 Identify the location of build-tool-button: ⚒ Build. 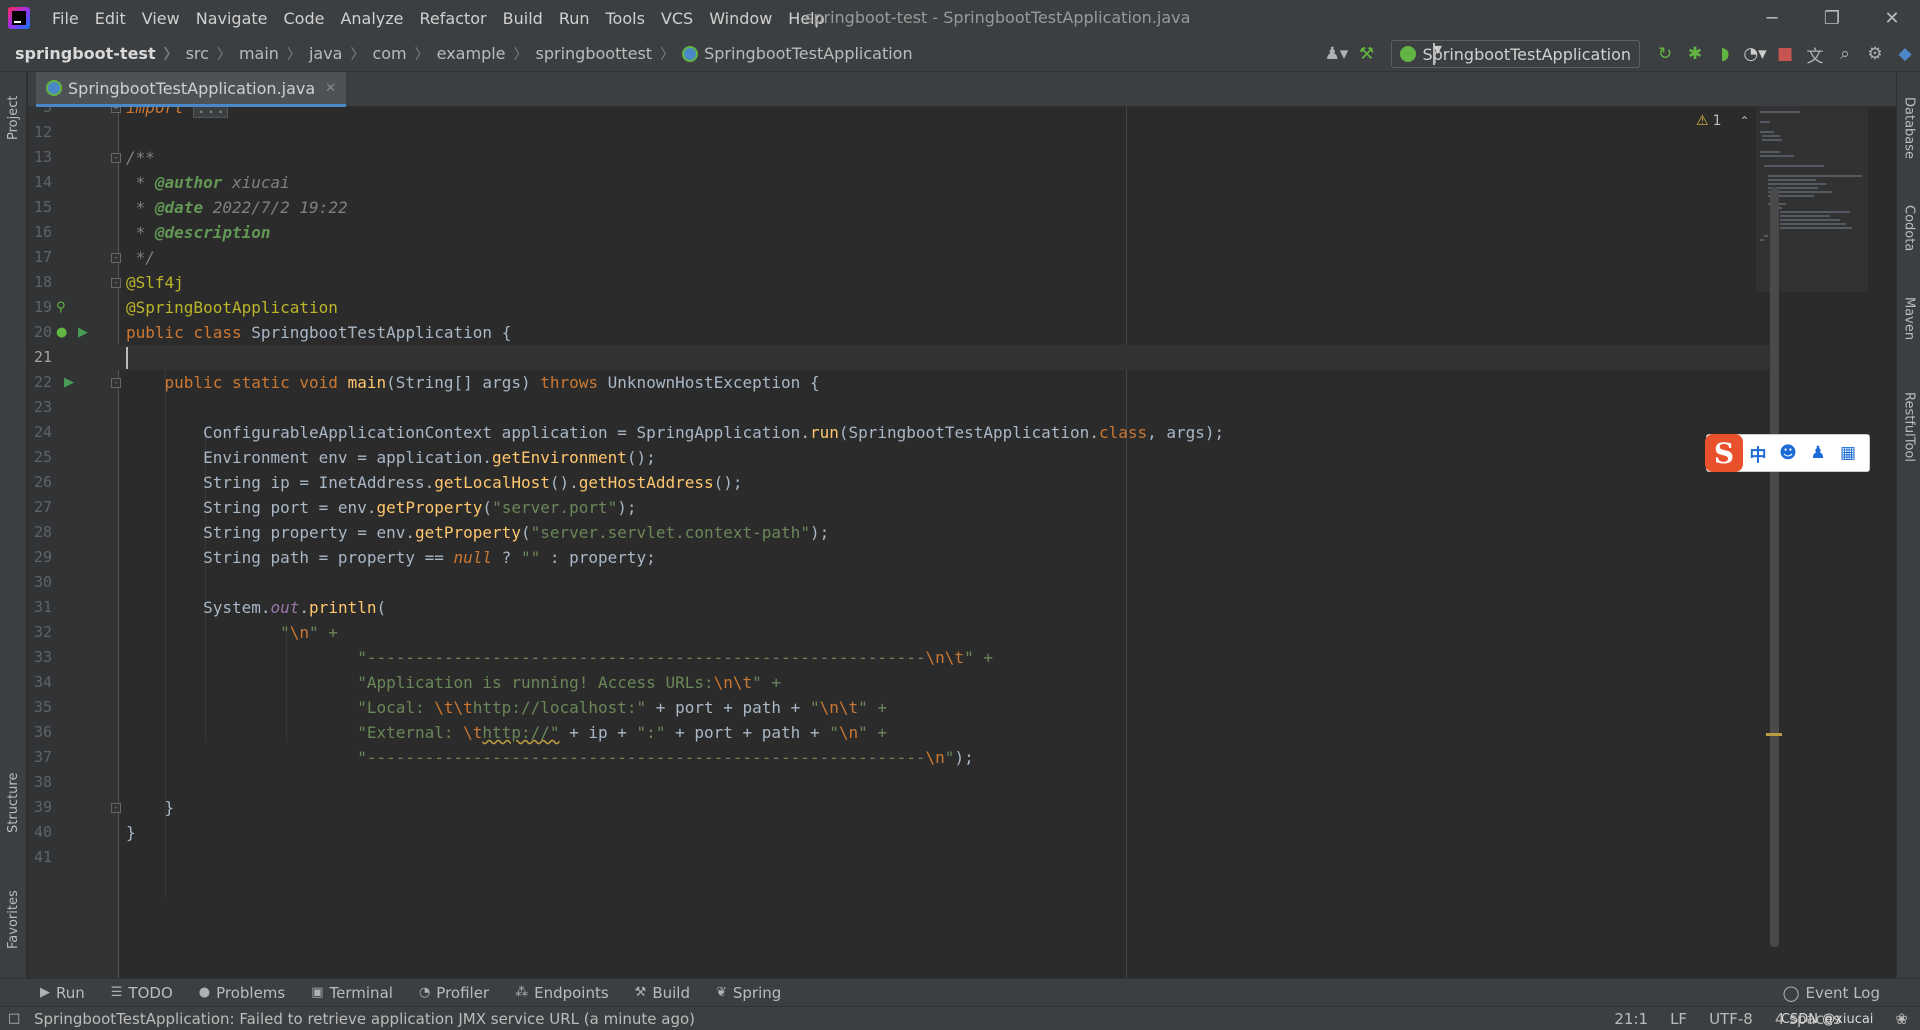
(662, 993).